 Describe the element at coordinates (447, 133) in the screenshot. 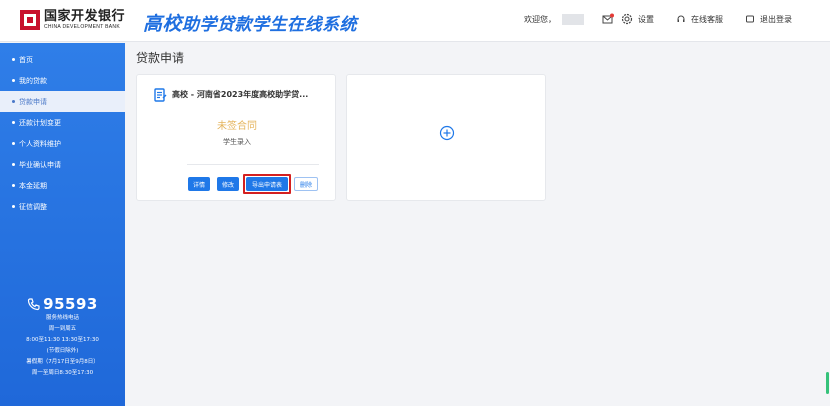

I see `plus-circle-icon` at that location.